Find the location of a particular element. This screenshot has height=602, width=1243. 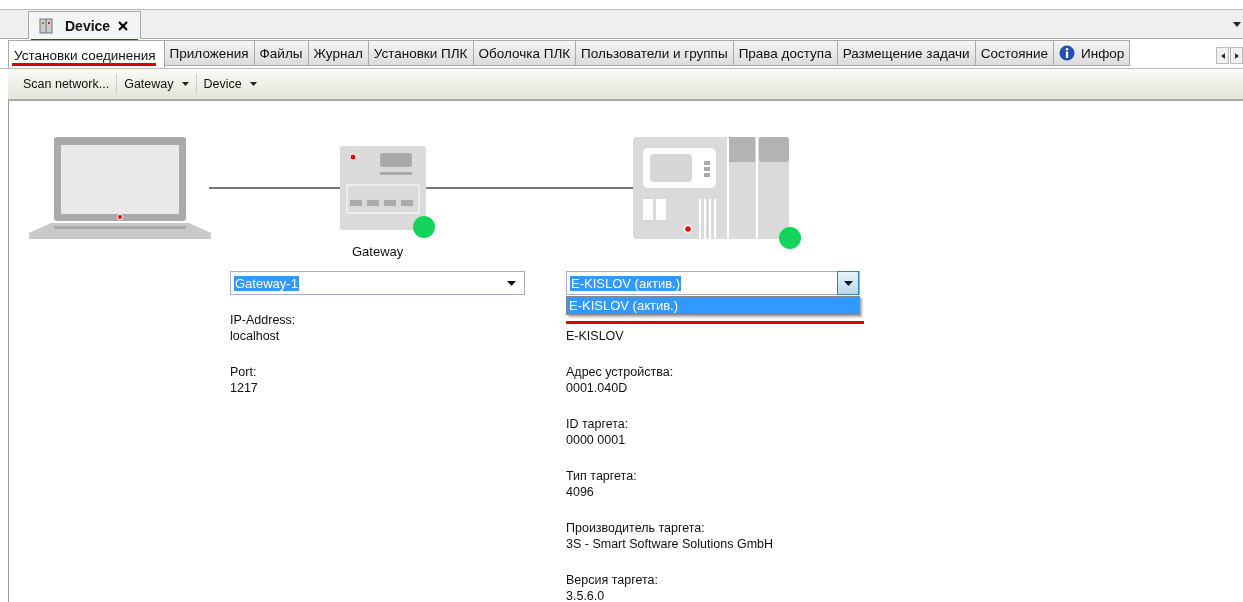

tab: Установки соединения is located at coordinates (86, 54).